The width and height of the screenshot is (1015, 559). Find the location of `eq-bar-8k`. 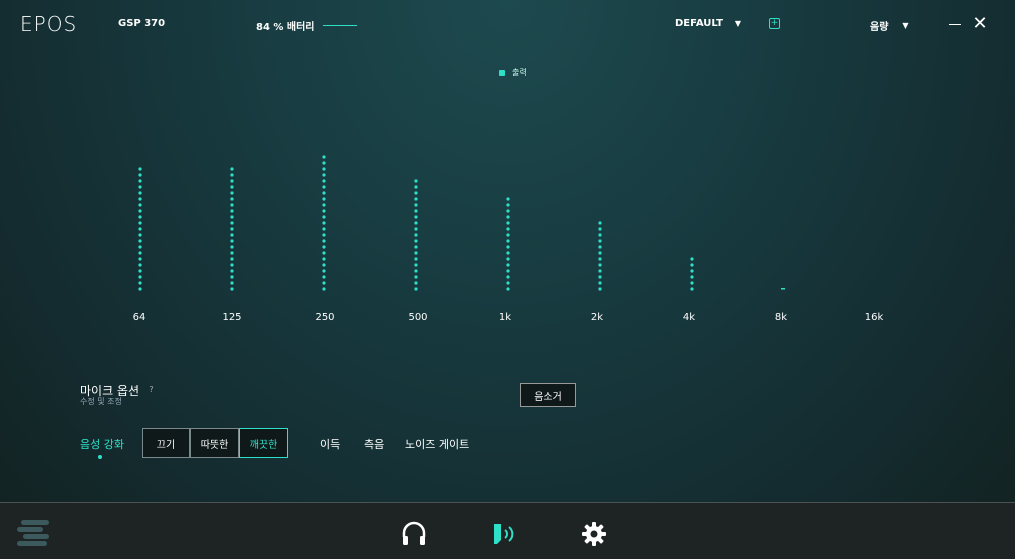

eq-bar-8k is located at coordinates (783, 289).